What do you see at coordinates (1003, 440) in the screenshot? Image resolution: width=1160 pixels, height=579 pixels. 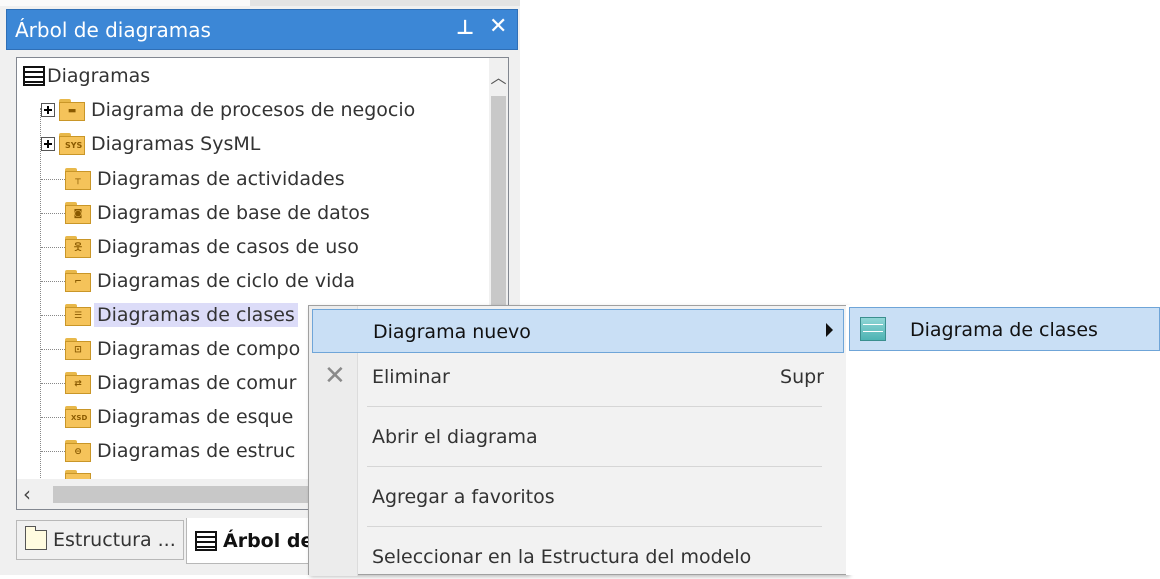 I see `submenu: Diagrama de clases` at bounding box center [1003, 440].